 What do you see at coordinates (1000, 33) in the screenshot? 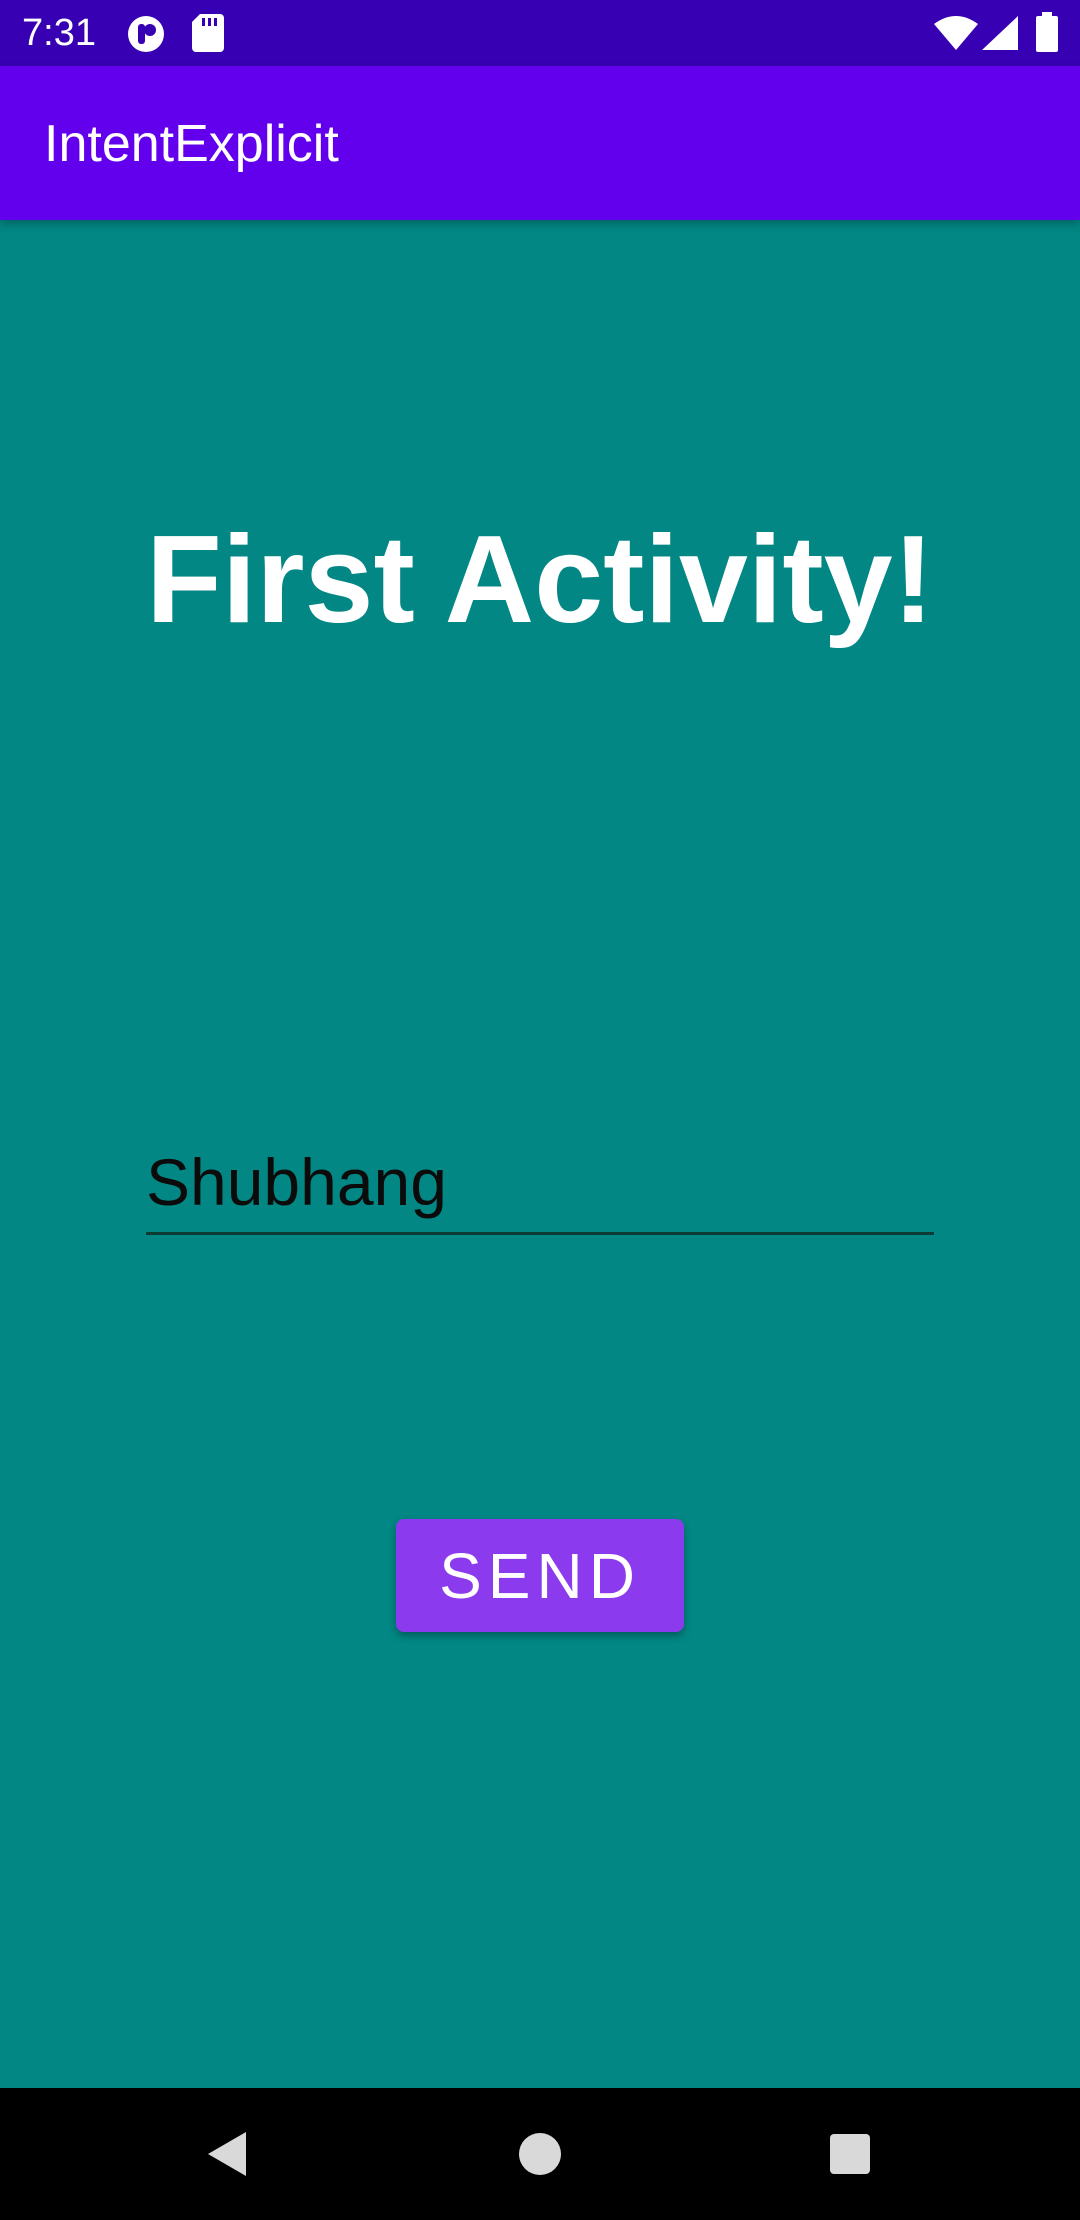
I see `cell-signal-icon` at bounding box center [1000, 33].